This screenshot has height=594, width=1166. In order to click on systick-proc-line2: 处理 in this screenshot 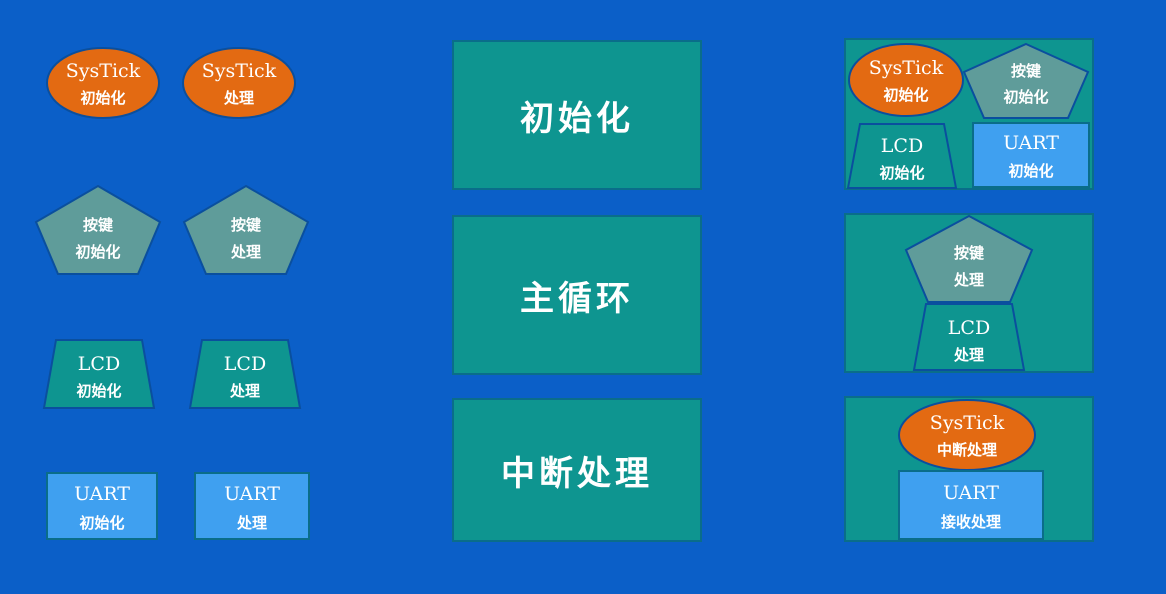, I will do `click(238, 98)`.